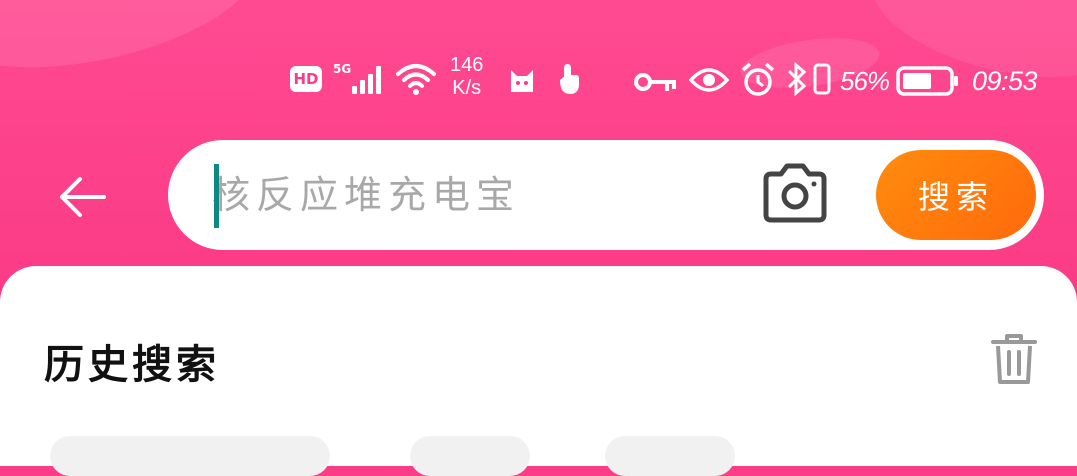  I want to click on clear-history-button, so click(1014, 359).